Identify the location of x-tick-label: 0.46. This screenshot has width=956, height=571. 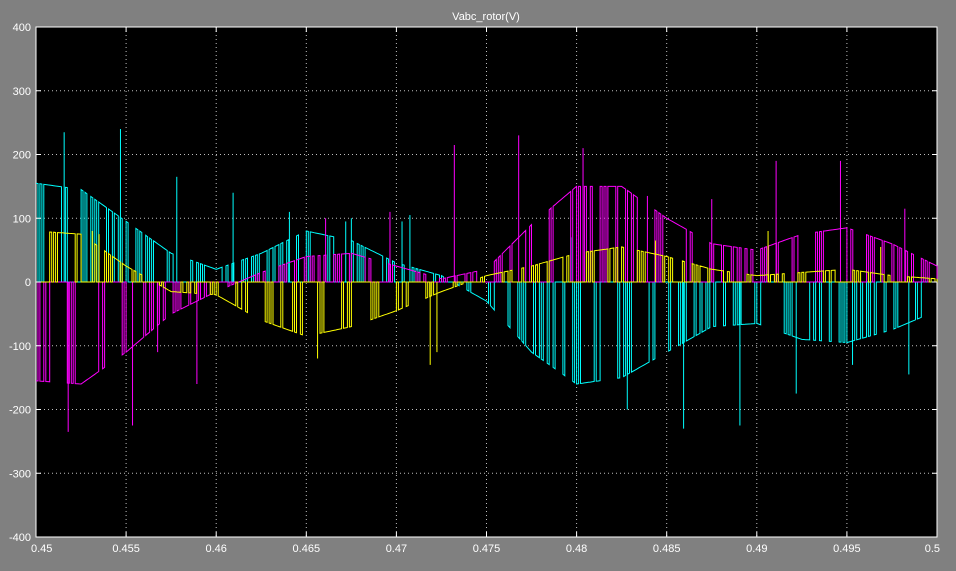
(215, 549).